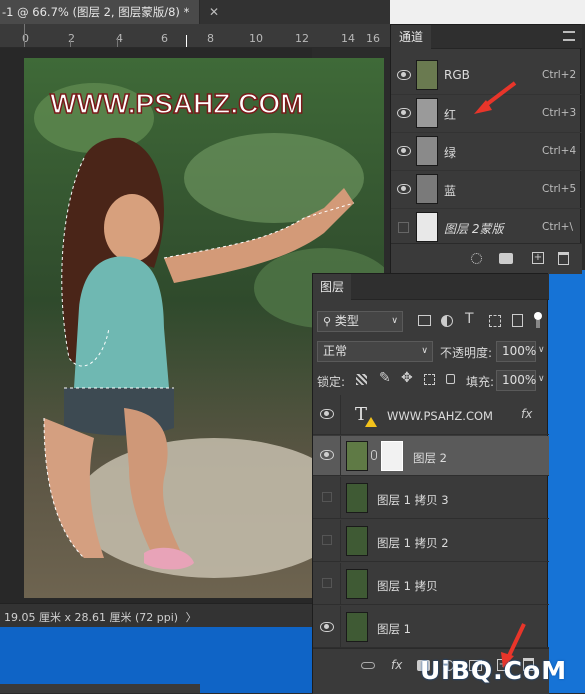  What do you see at coordinates (450, 379) in the screenshot?
I see `lock-icon` at bounding box center [450, 379].